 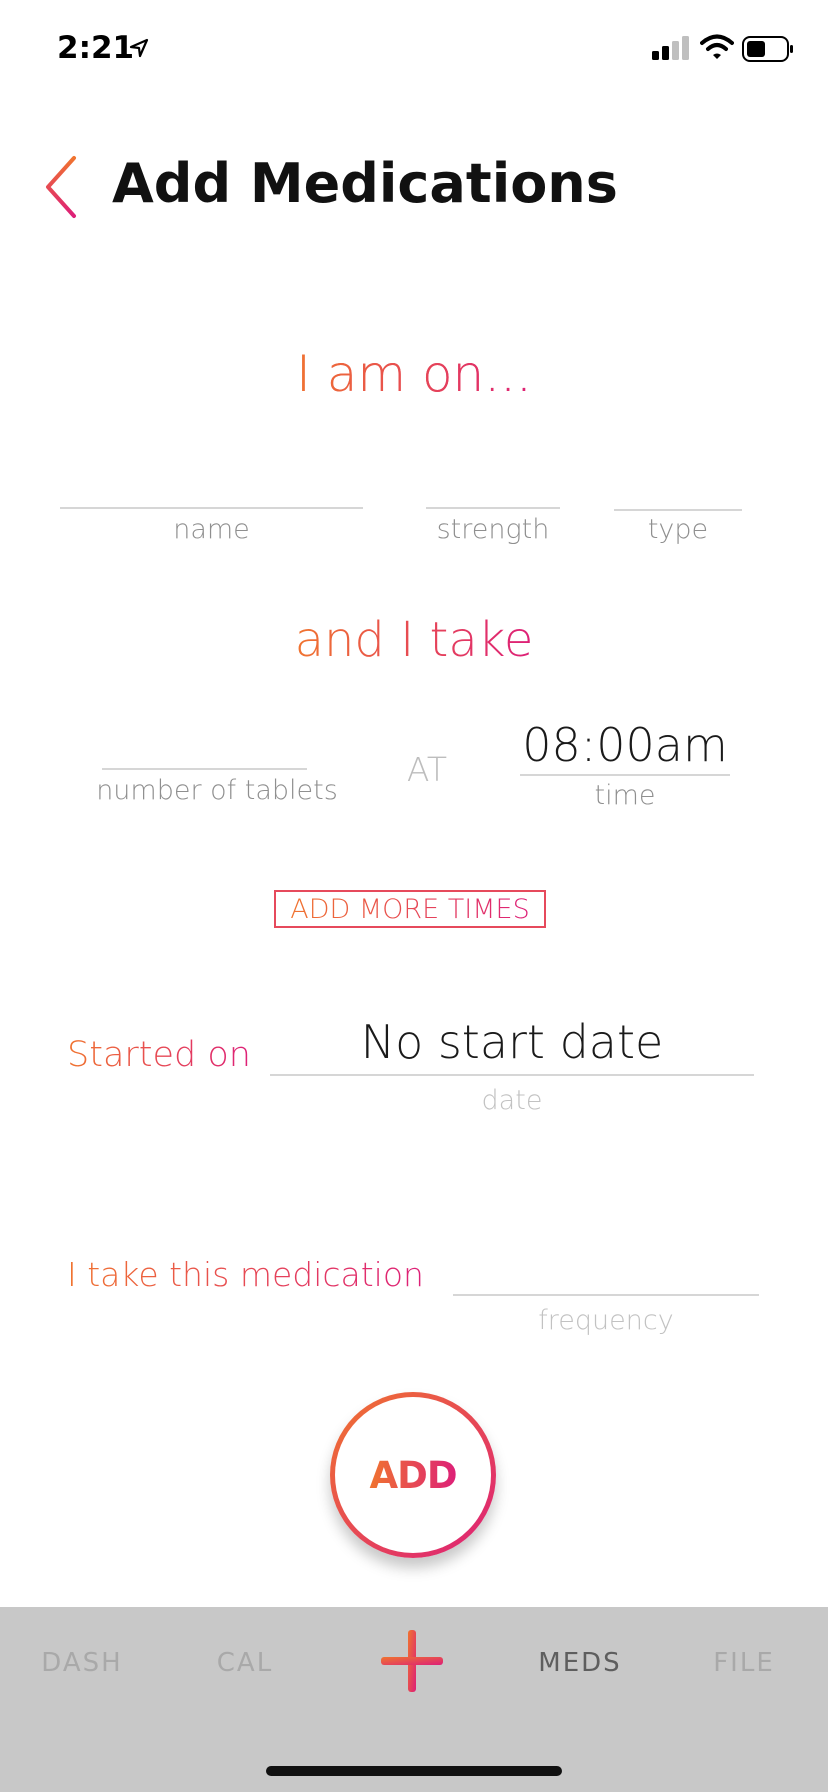 I want to click on time-label: time, so click(x=625, y=795).